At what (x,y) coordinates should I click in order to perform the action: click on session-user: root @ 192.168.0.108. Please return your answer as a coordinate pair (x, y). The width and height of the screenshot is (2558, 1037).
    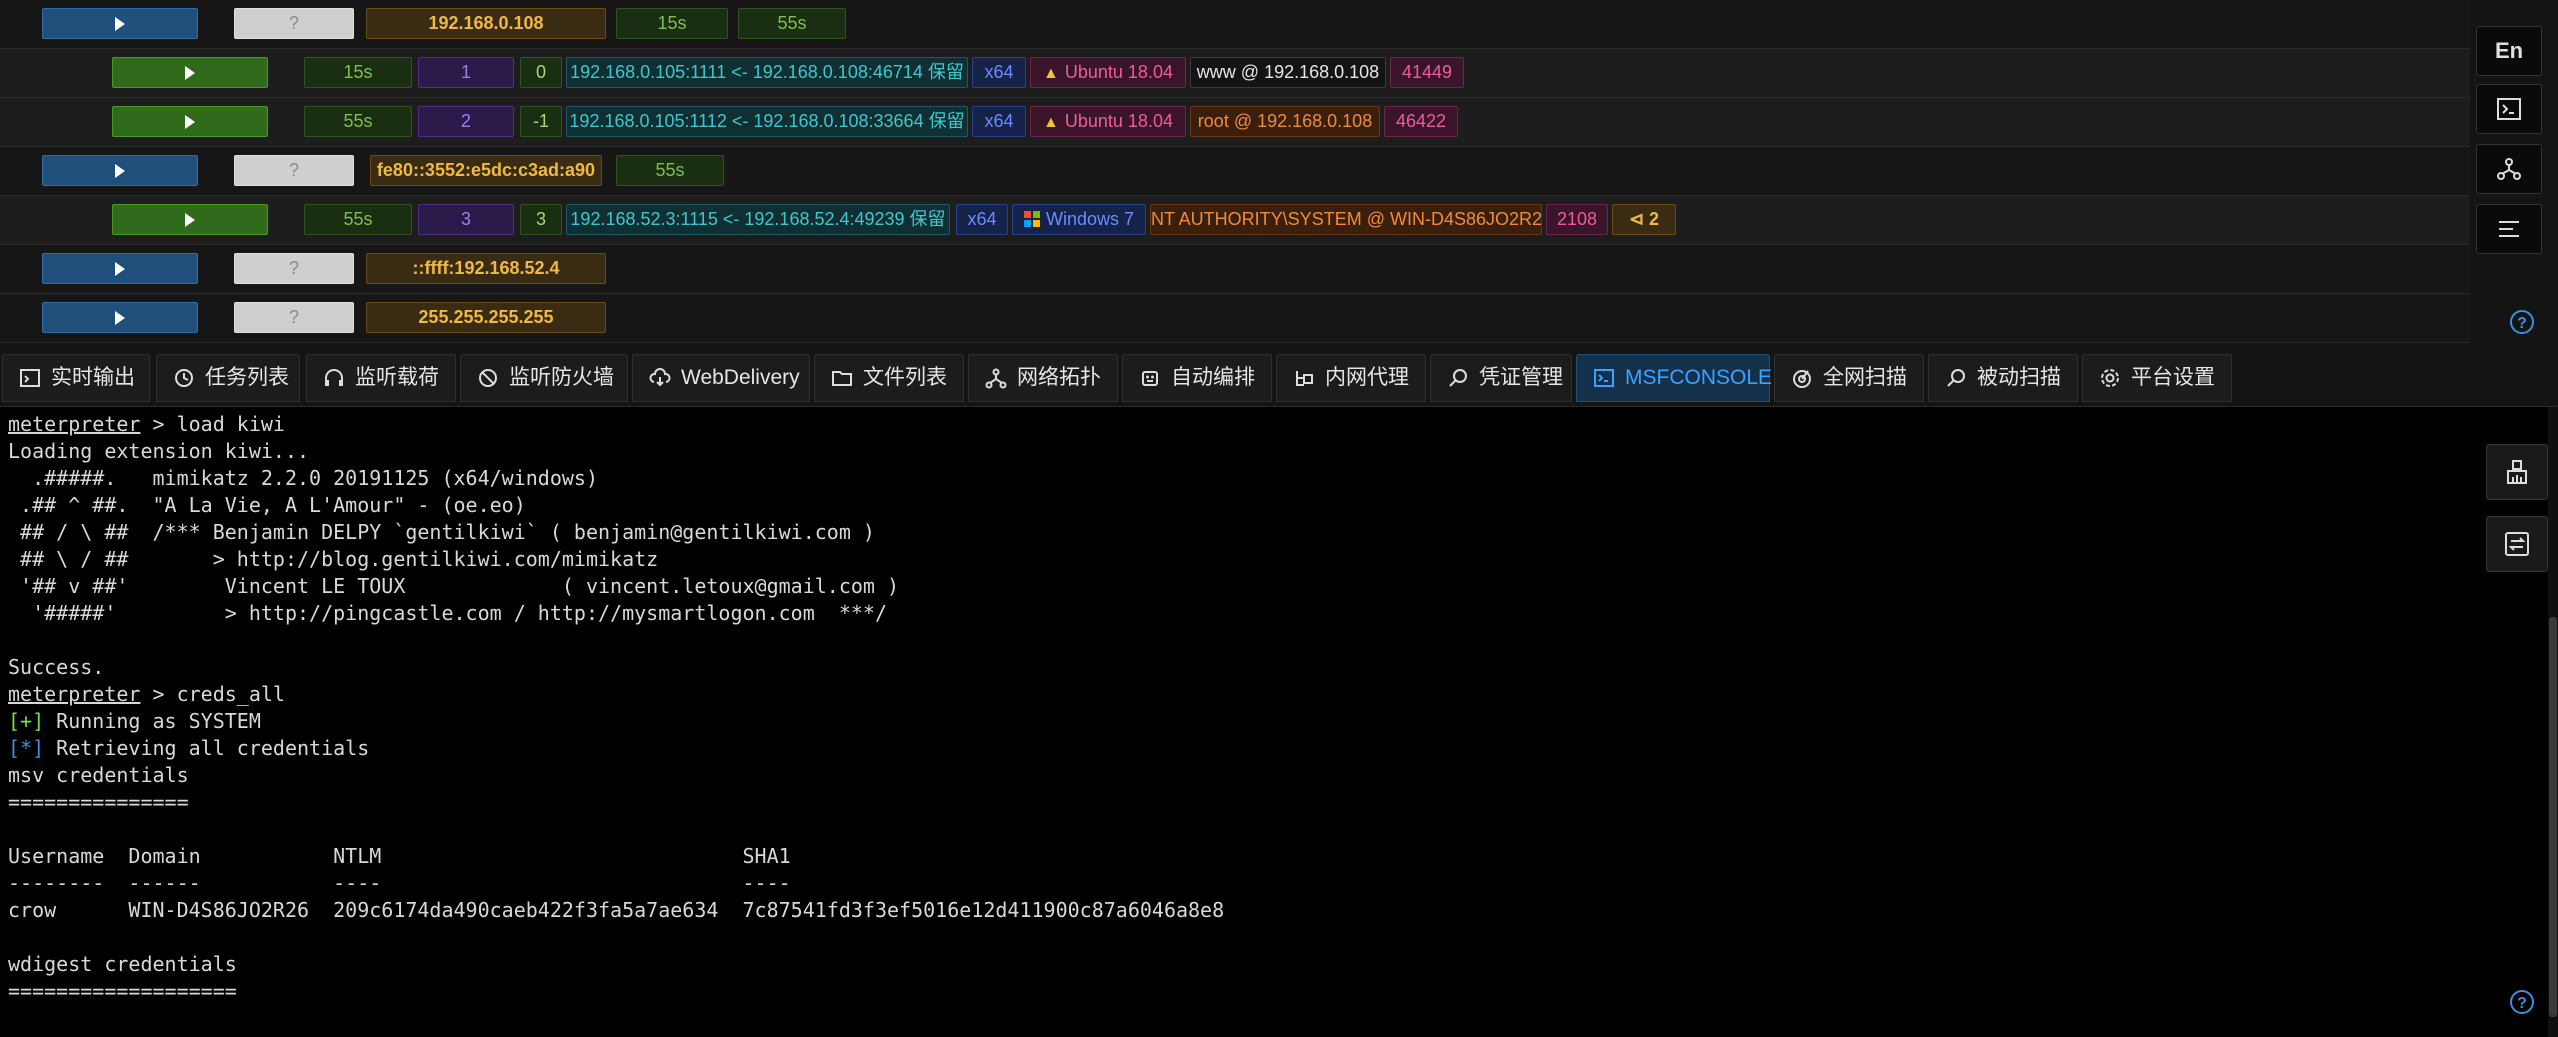
    Looking at the image, I should click on (1285, 121).